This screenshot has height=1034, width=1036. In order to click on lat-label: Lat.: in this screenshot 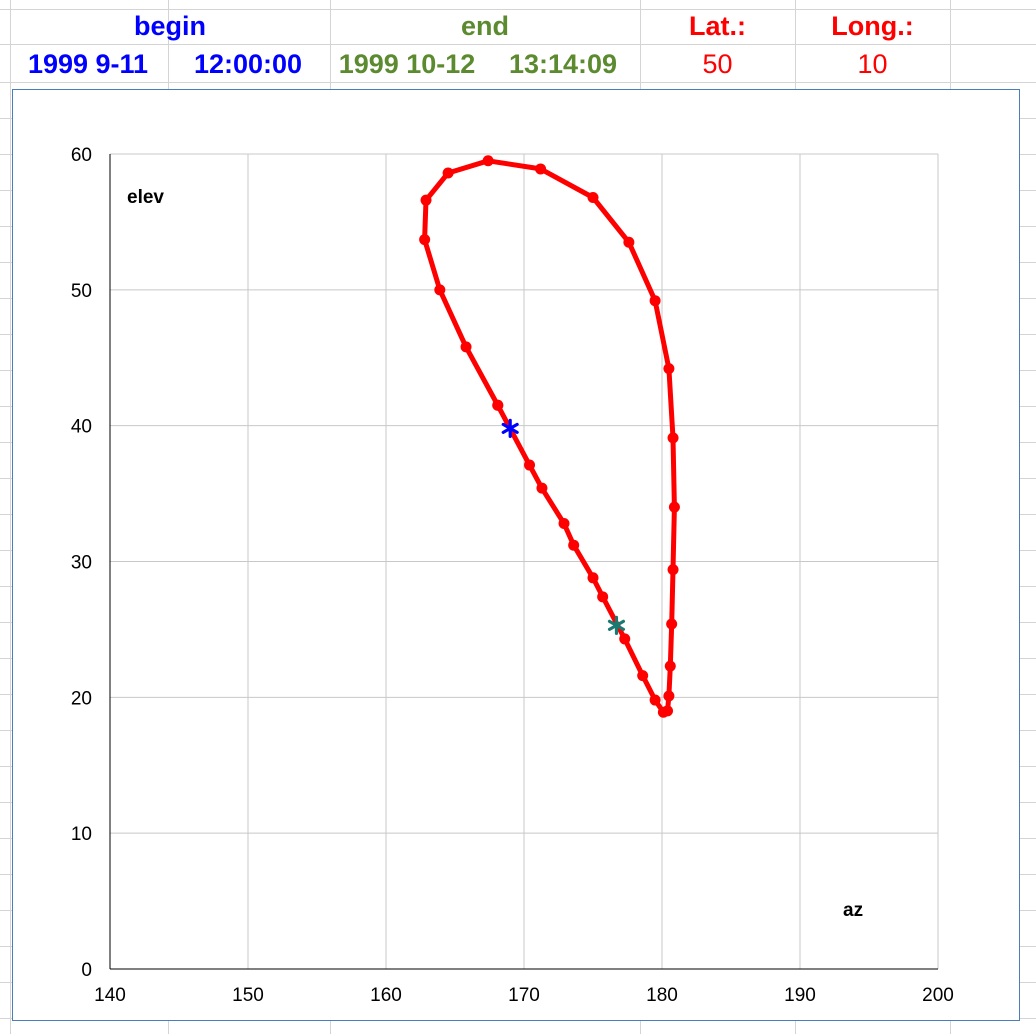, I will do `click(717, 26)`.